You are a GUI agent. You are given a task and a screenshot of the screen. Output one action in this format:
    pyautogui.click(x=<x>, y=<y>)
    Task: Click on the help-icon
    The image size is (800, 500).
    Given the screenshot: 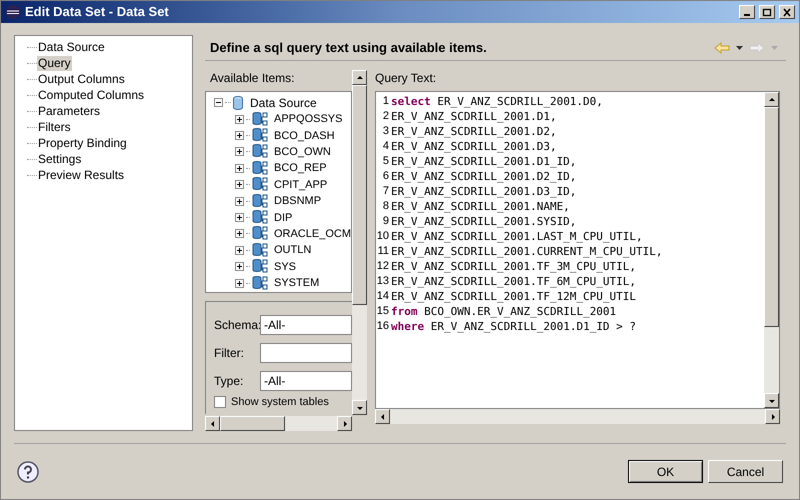 What is the action you would take?
    pyautogui.click(x=28, y=471)
    